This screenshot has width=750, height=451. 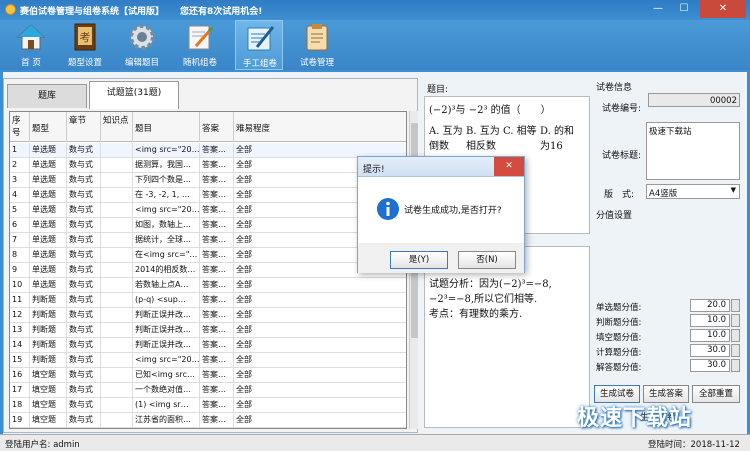 I want to click on chevron-down-icon: ▼, so click(x=733, y=190).